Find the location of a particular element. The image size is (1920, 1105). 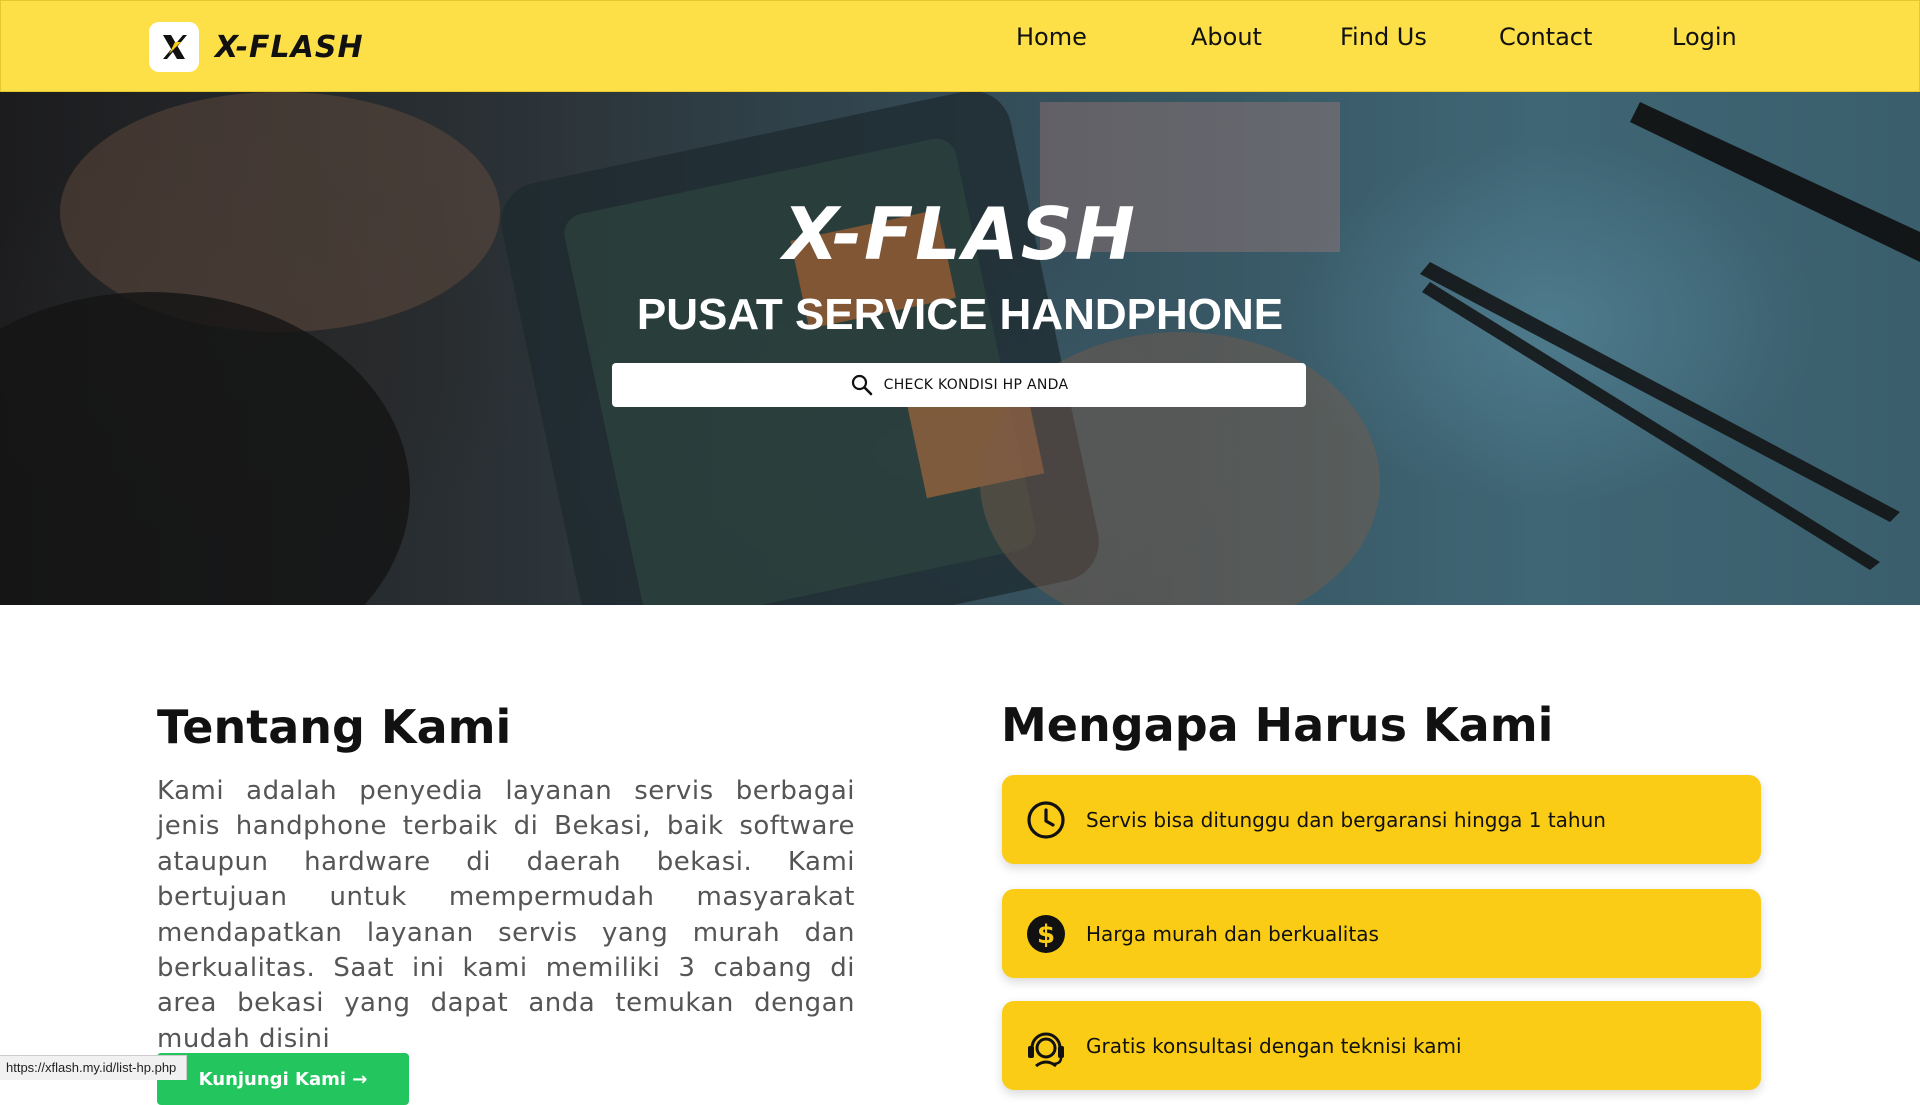

brand-logo-icon is located at coordinates (174, 47).